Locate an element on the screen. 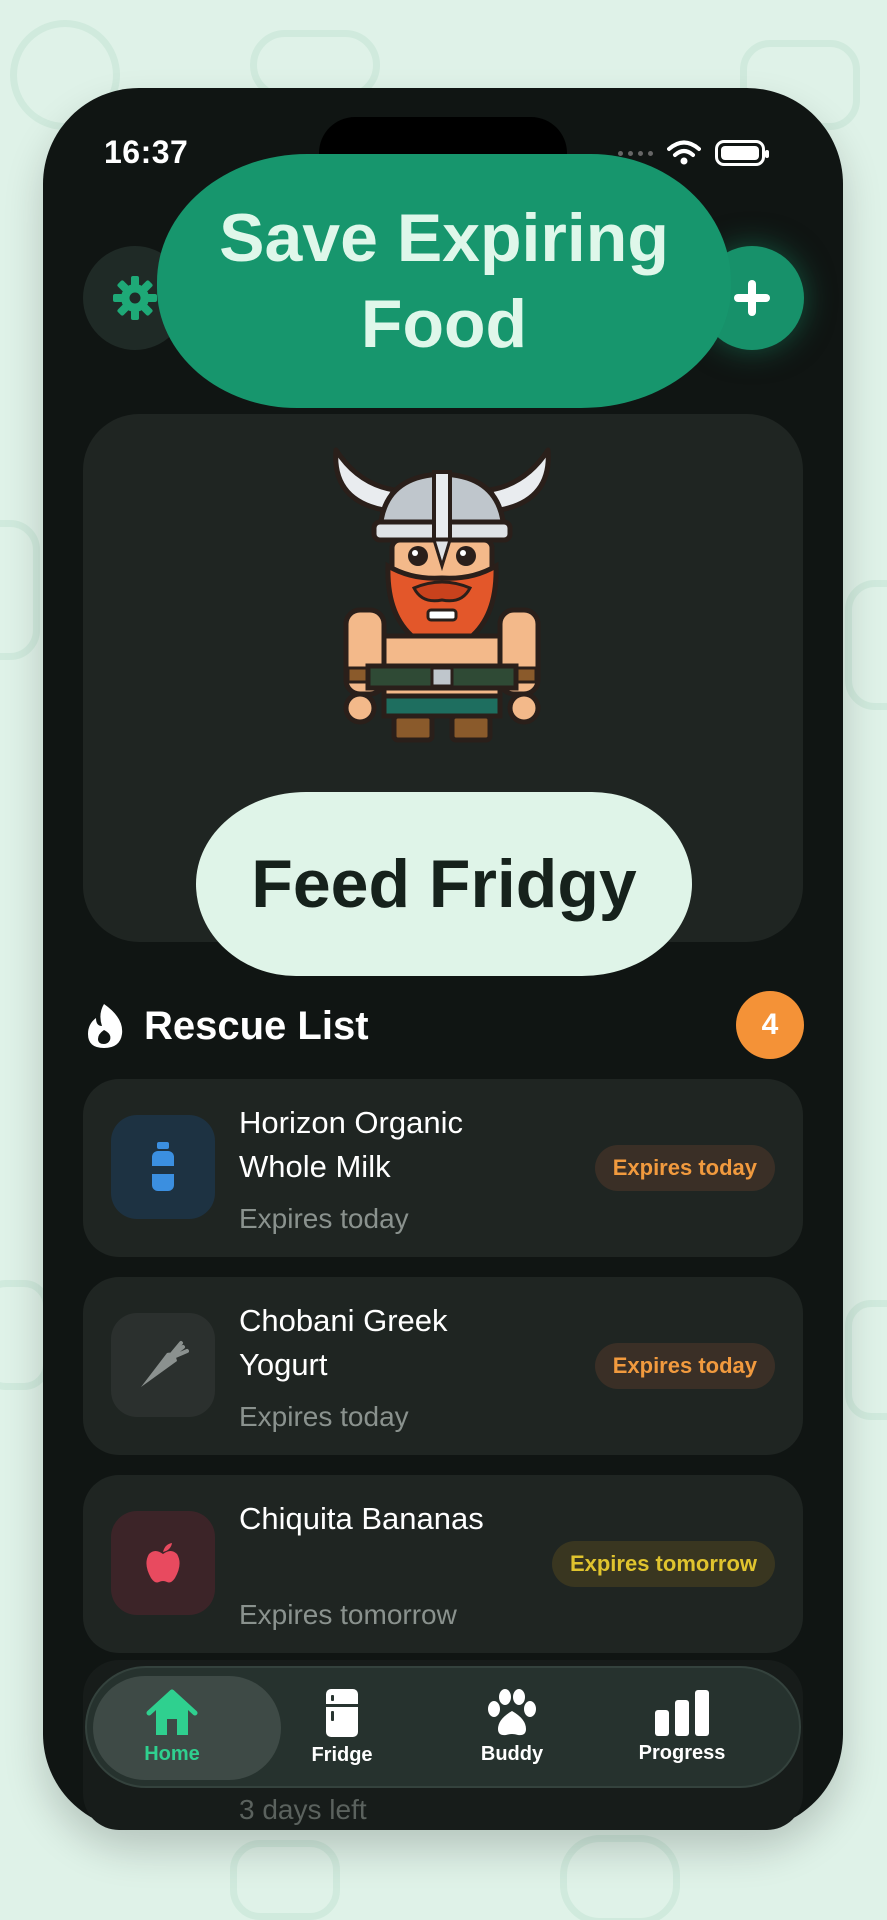 This screenshot has height=1920, width=887. wifi-icon is located at coordinates (684, 152).